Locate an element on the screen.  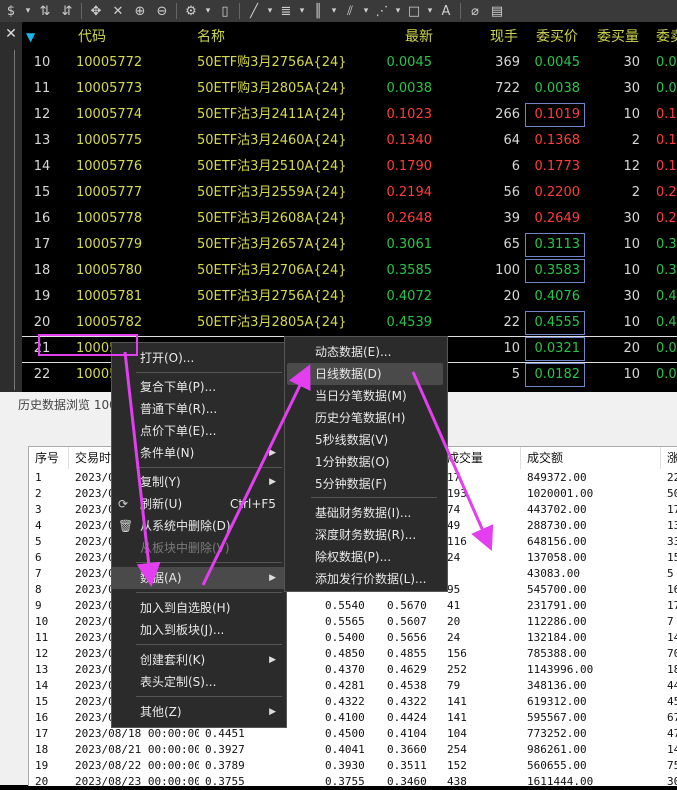
arrow-to-daily-data is located at coordinates (256, 475).